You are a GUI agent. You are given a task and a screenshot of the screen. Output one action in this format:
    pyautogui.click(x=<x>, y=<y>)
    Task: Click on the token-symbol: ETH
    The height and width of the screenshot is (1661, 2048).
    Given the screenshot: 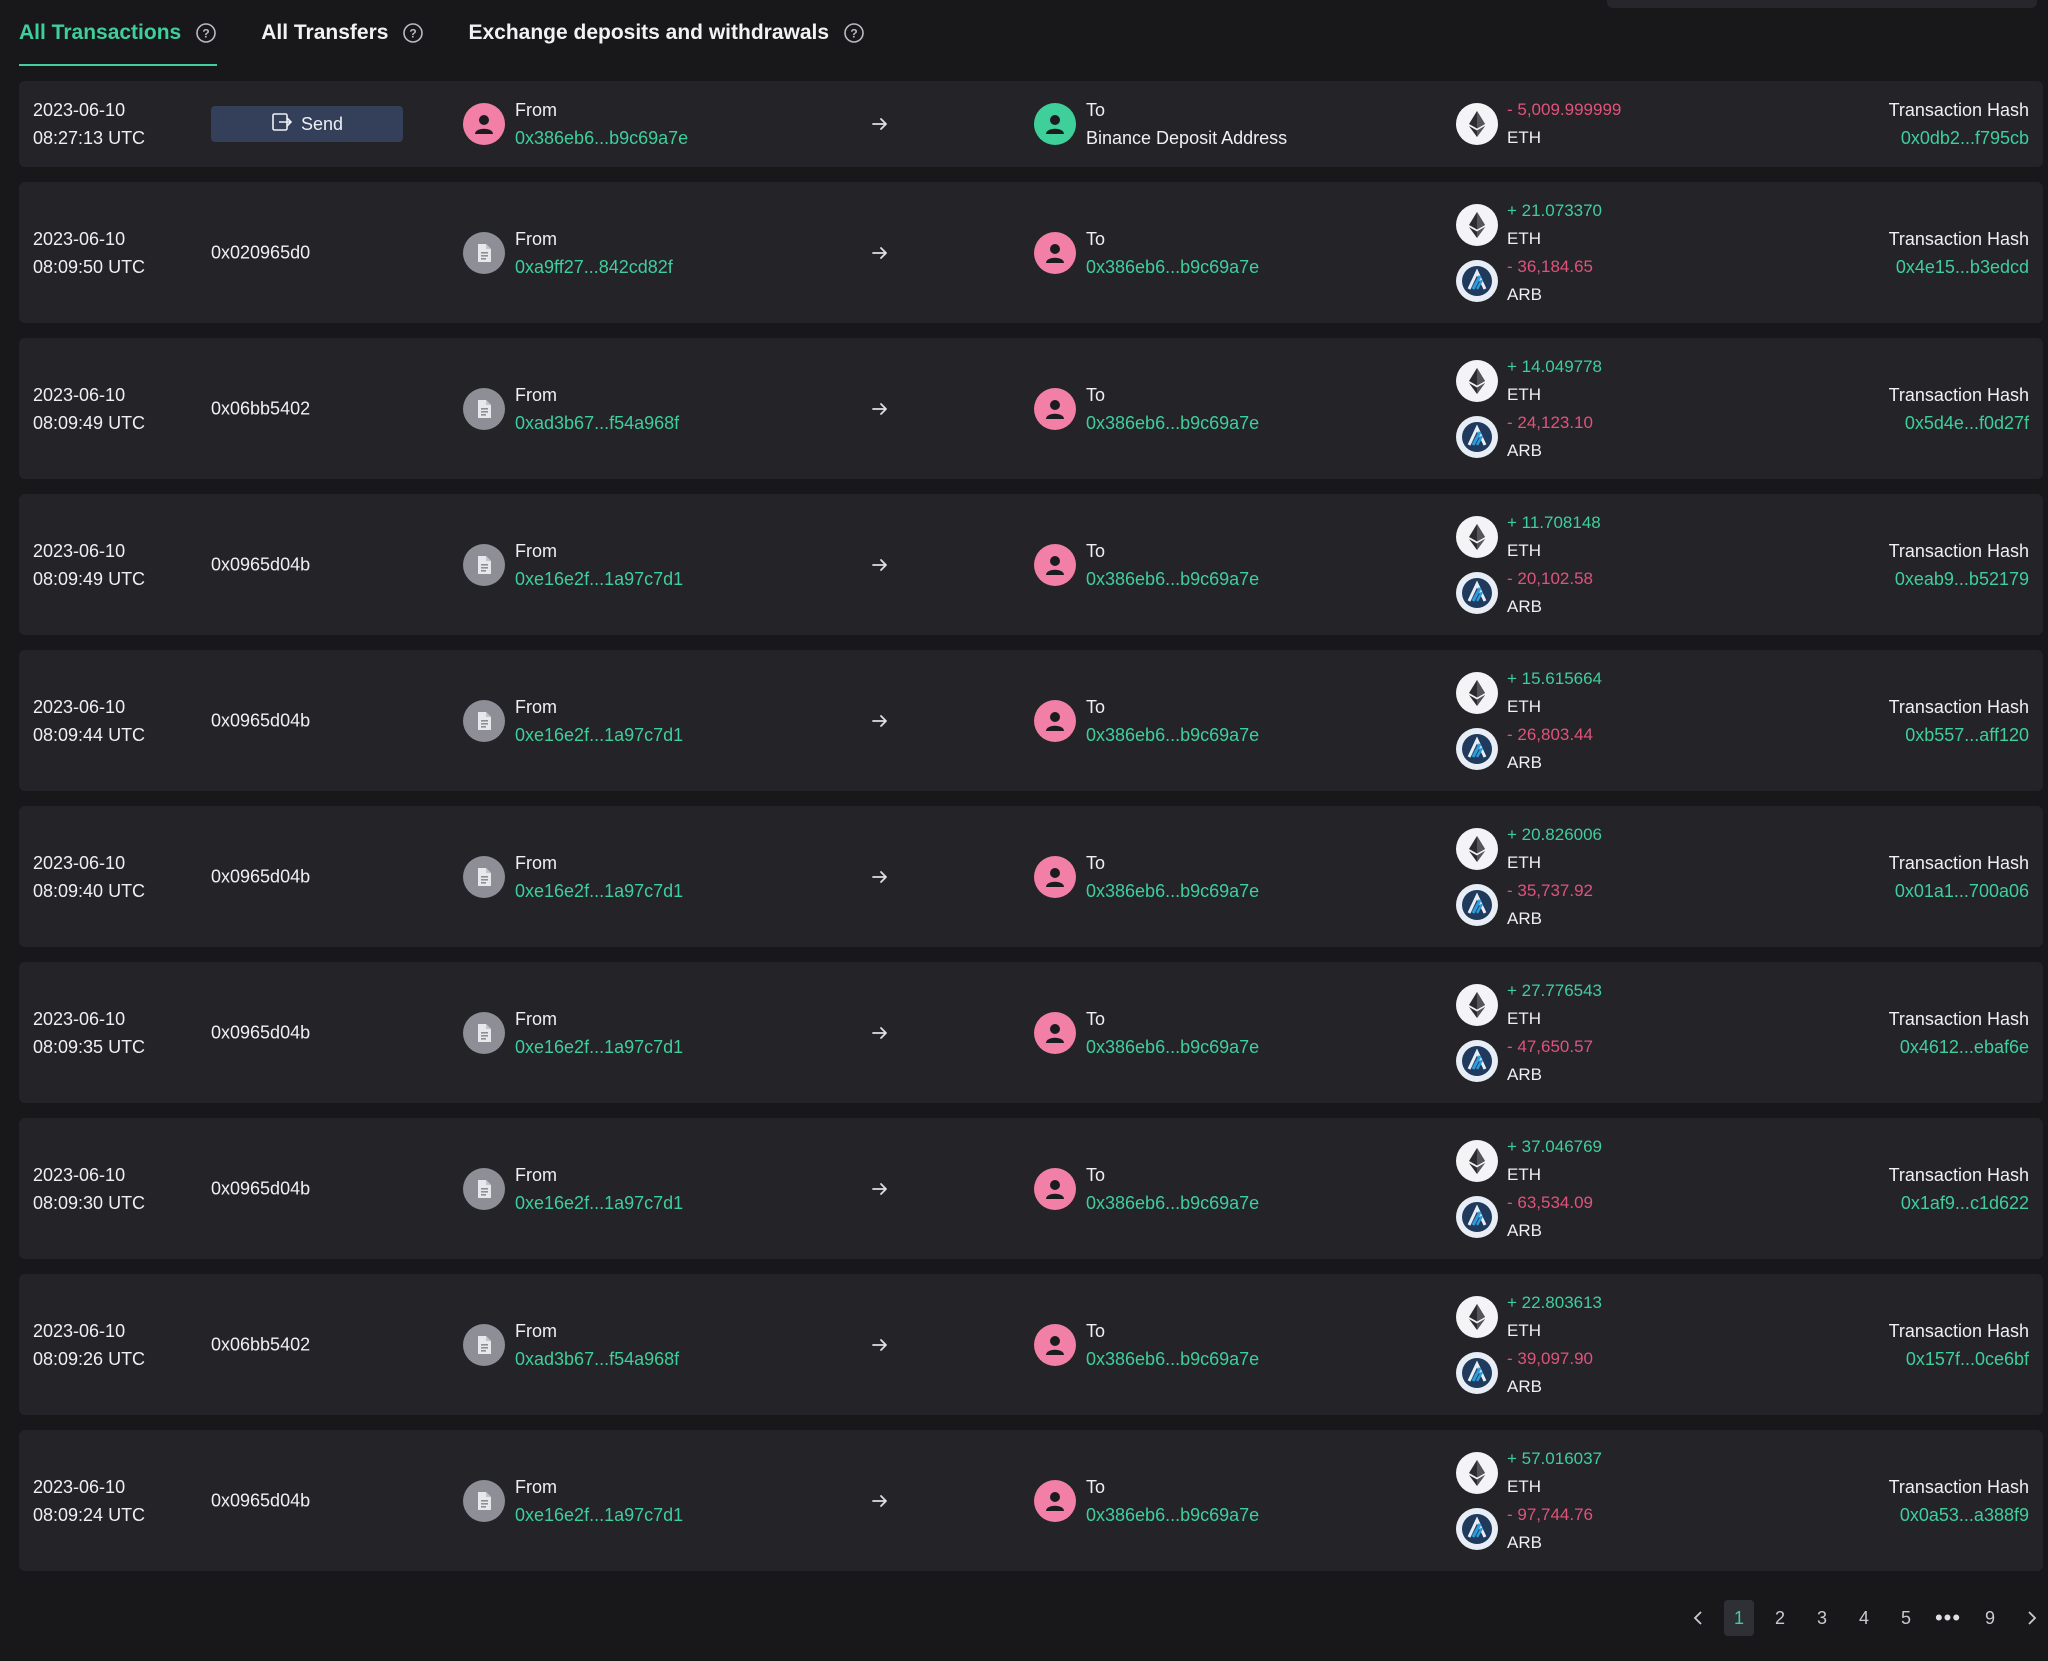 What is the action you would take?
    pyautogui.click(x=1524, y=1174)
    